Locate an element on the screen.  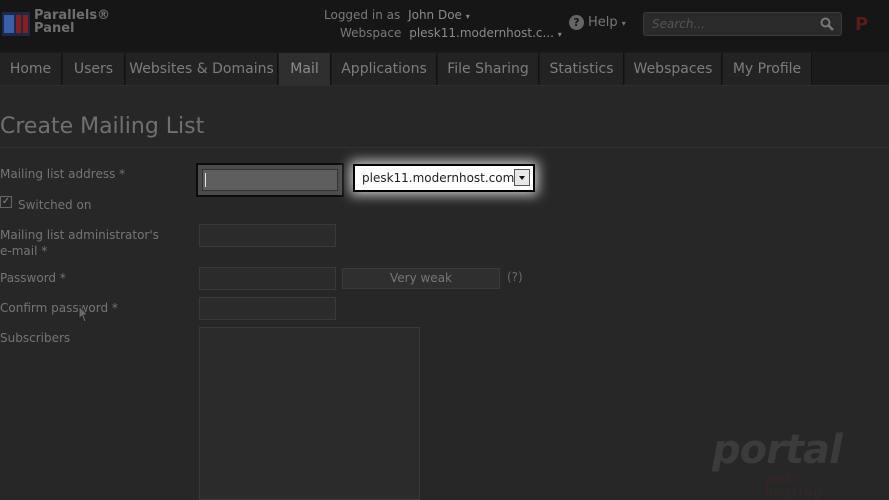
subscribers-label: Subscribers is located at coordinates (35, 338).